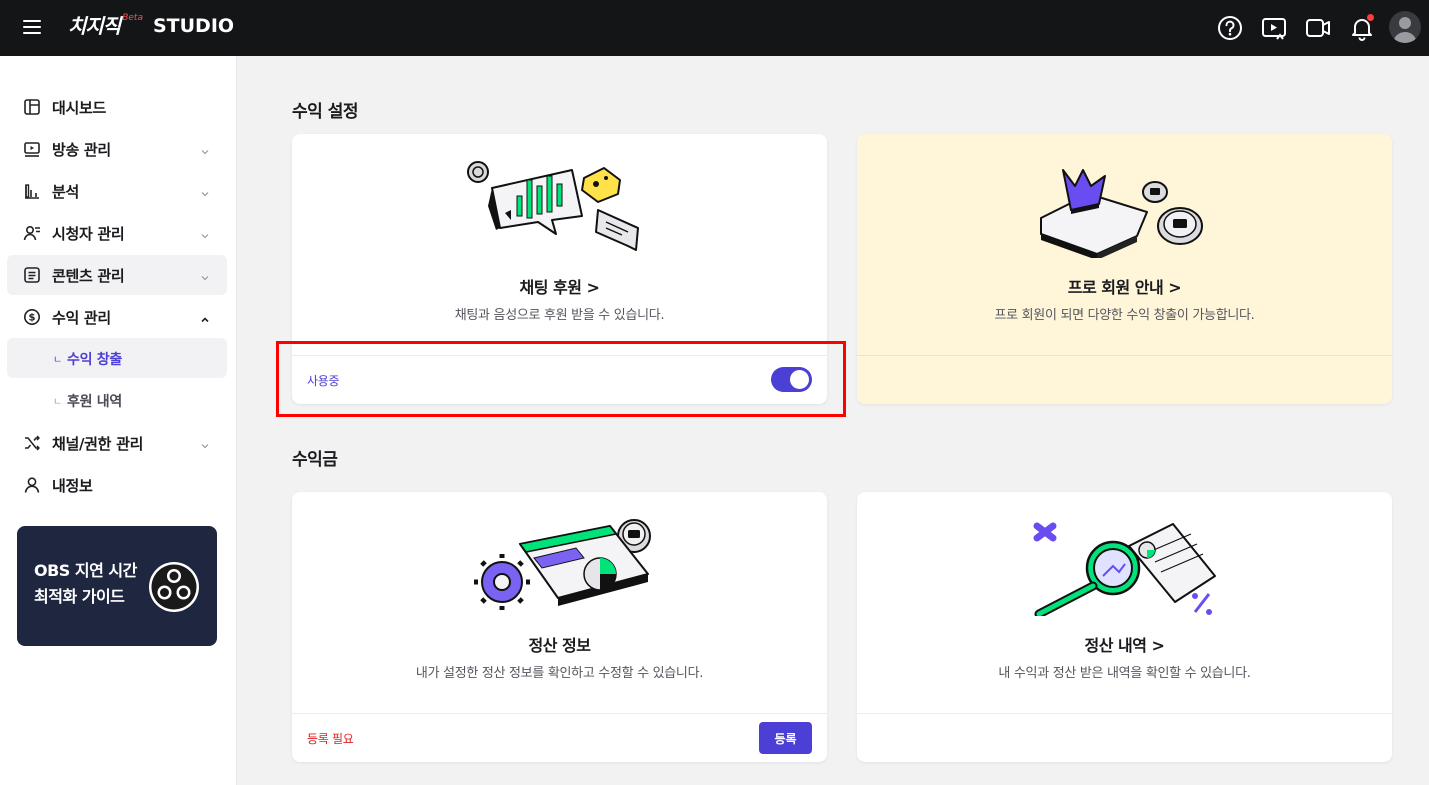 The height and width of the screenshot is (785, 1429). What do you see at coordinates (1124, 286) in the screenshot?
I see `pro-membership-title-link: 프로 회원 안내 >` at bounding box center [1124, 286].